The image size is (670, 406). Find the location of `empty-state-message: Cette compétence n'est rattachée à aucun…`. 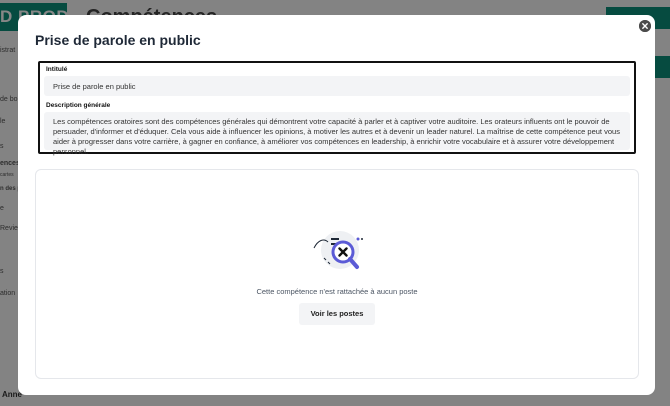

empty-state-message: Cette compétence n'est rattachée à aucun… is located at coordinates (337, 291).